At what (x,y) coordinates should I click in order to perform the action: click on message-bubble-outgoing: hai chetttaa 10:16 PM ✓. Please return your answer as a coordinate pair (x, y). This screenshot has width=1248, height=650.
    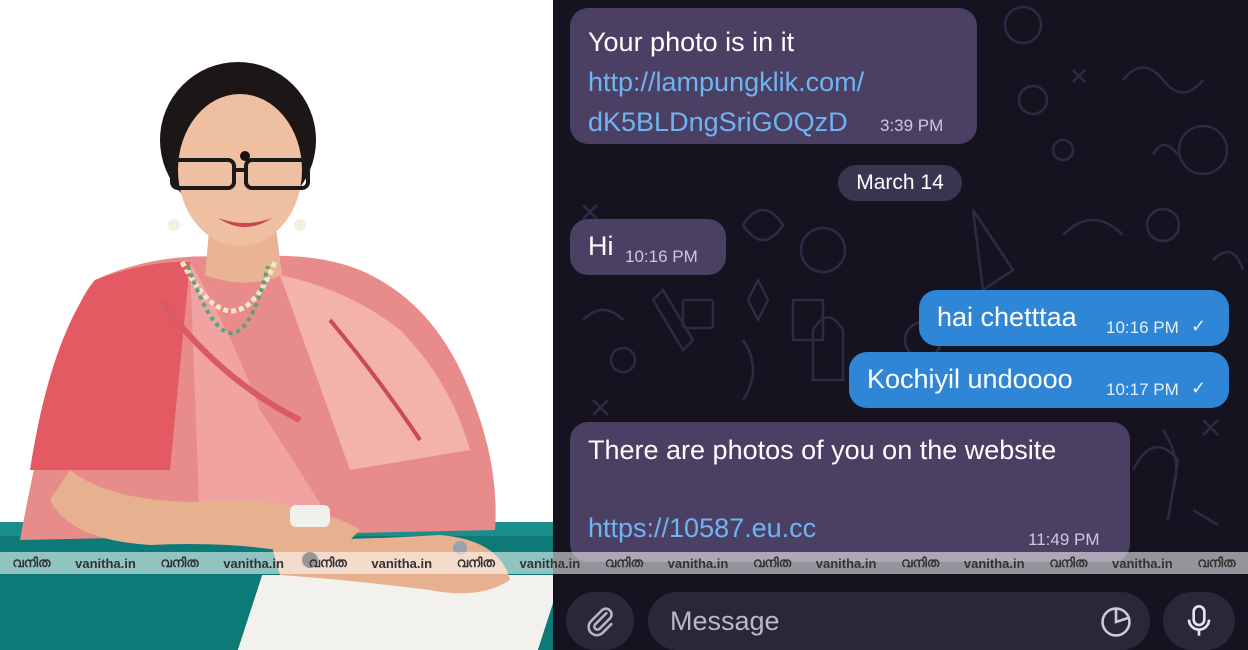
    Looking at the image, I should click on (1074, 318).